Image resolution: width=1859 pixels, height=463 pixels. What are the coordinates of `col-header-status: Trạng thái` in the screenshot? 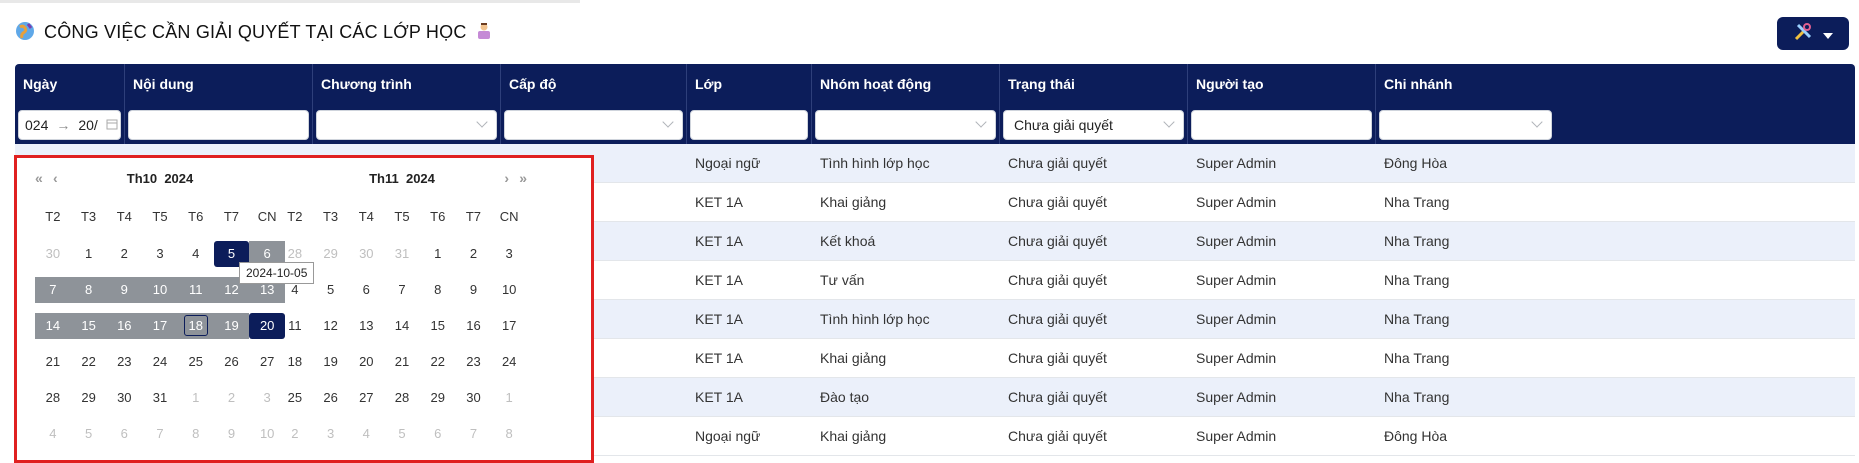 It's located at (1094, 84).